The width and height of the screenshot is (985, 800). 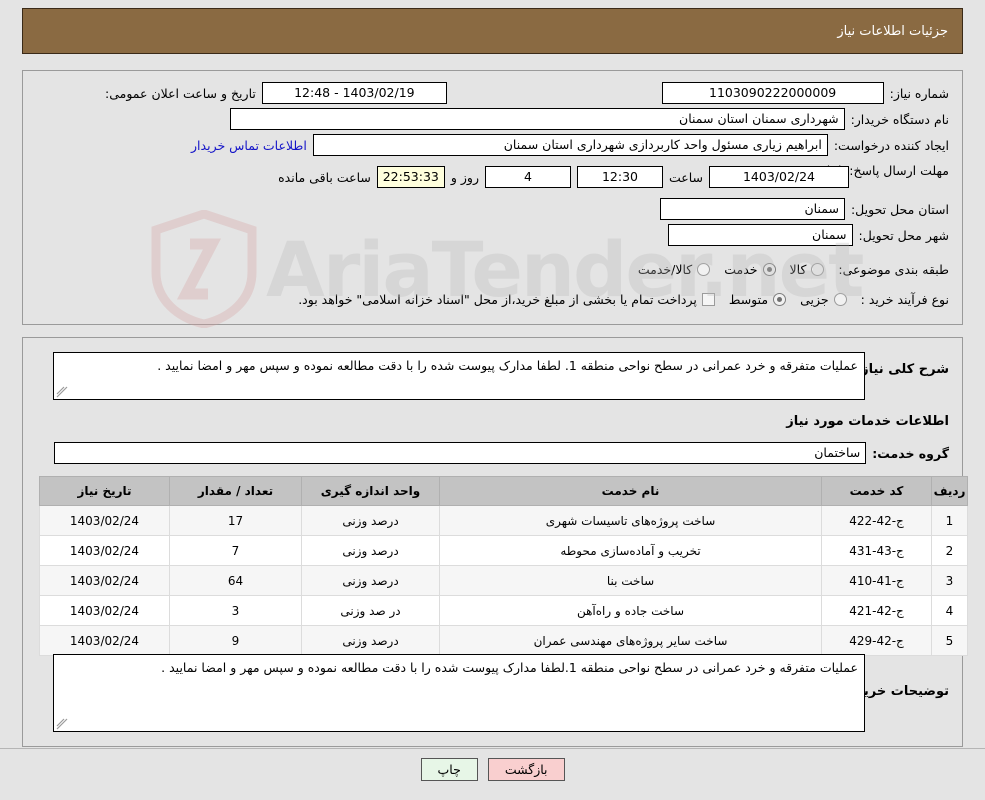 I want to click on deadline-label-block: مهلت ارسال پاسخ: تا تاریخ:, so click(x=876, y=170).